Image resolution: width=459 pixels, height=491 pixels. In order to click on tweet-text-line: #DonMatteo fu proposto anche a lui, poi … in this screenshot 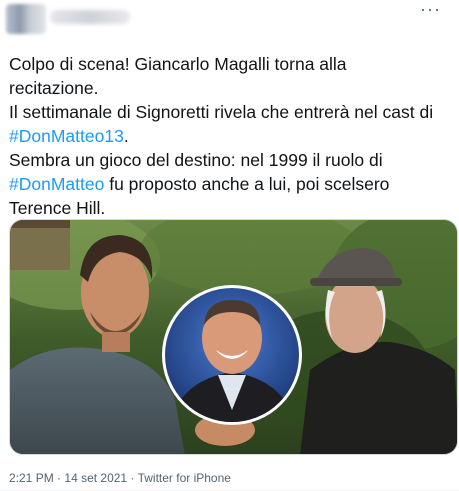, I will do `click(231, 184)`.